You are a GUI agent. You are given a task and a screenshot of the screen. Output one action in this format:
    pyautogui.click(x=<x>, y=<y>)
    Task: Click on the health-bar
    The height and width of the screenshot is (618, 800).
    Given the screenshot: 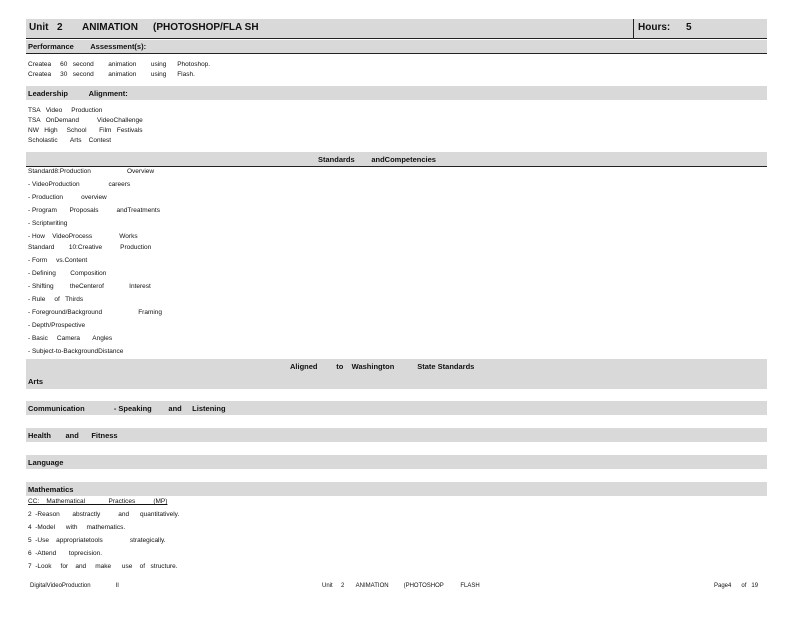 What is the action you would take?
    pyautogui.click(x=396, y=435)
    